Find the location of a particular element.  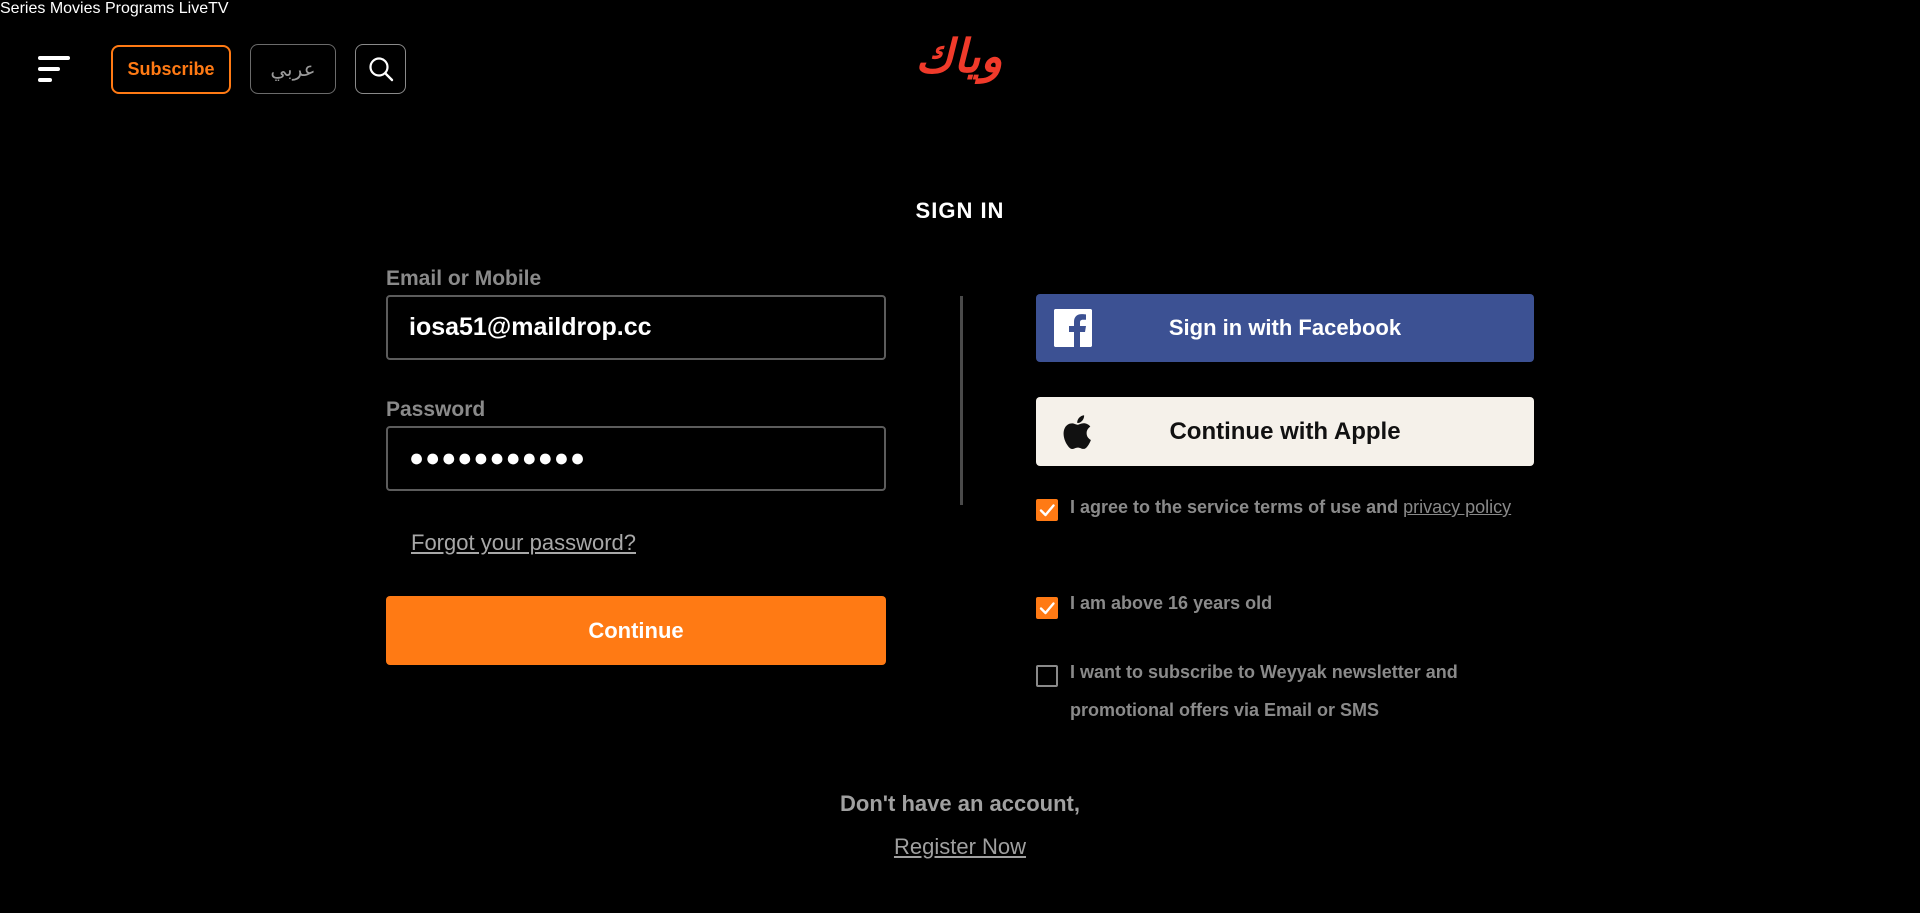

apple-signin-label: Continue with Apple is located at coordinates (1285, 431).